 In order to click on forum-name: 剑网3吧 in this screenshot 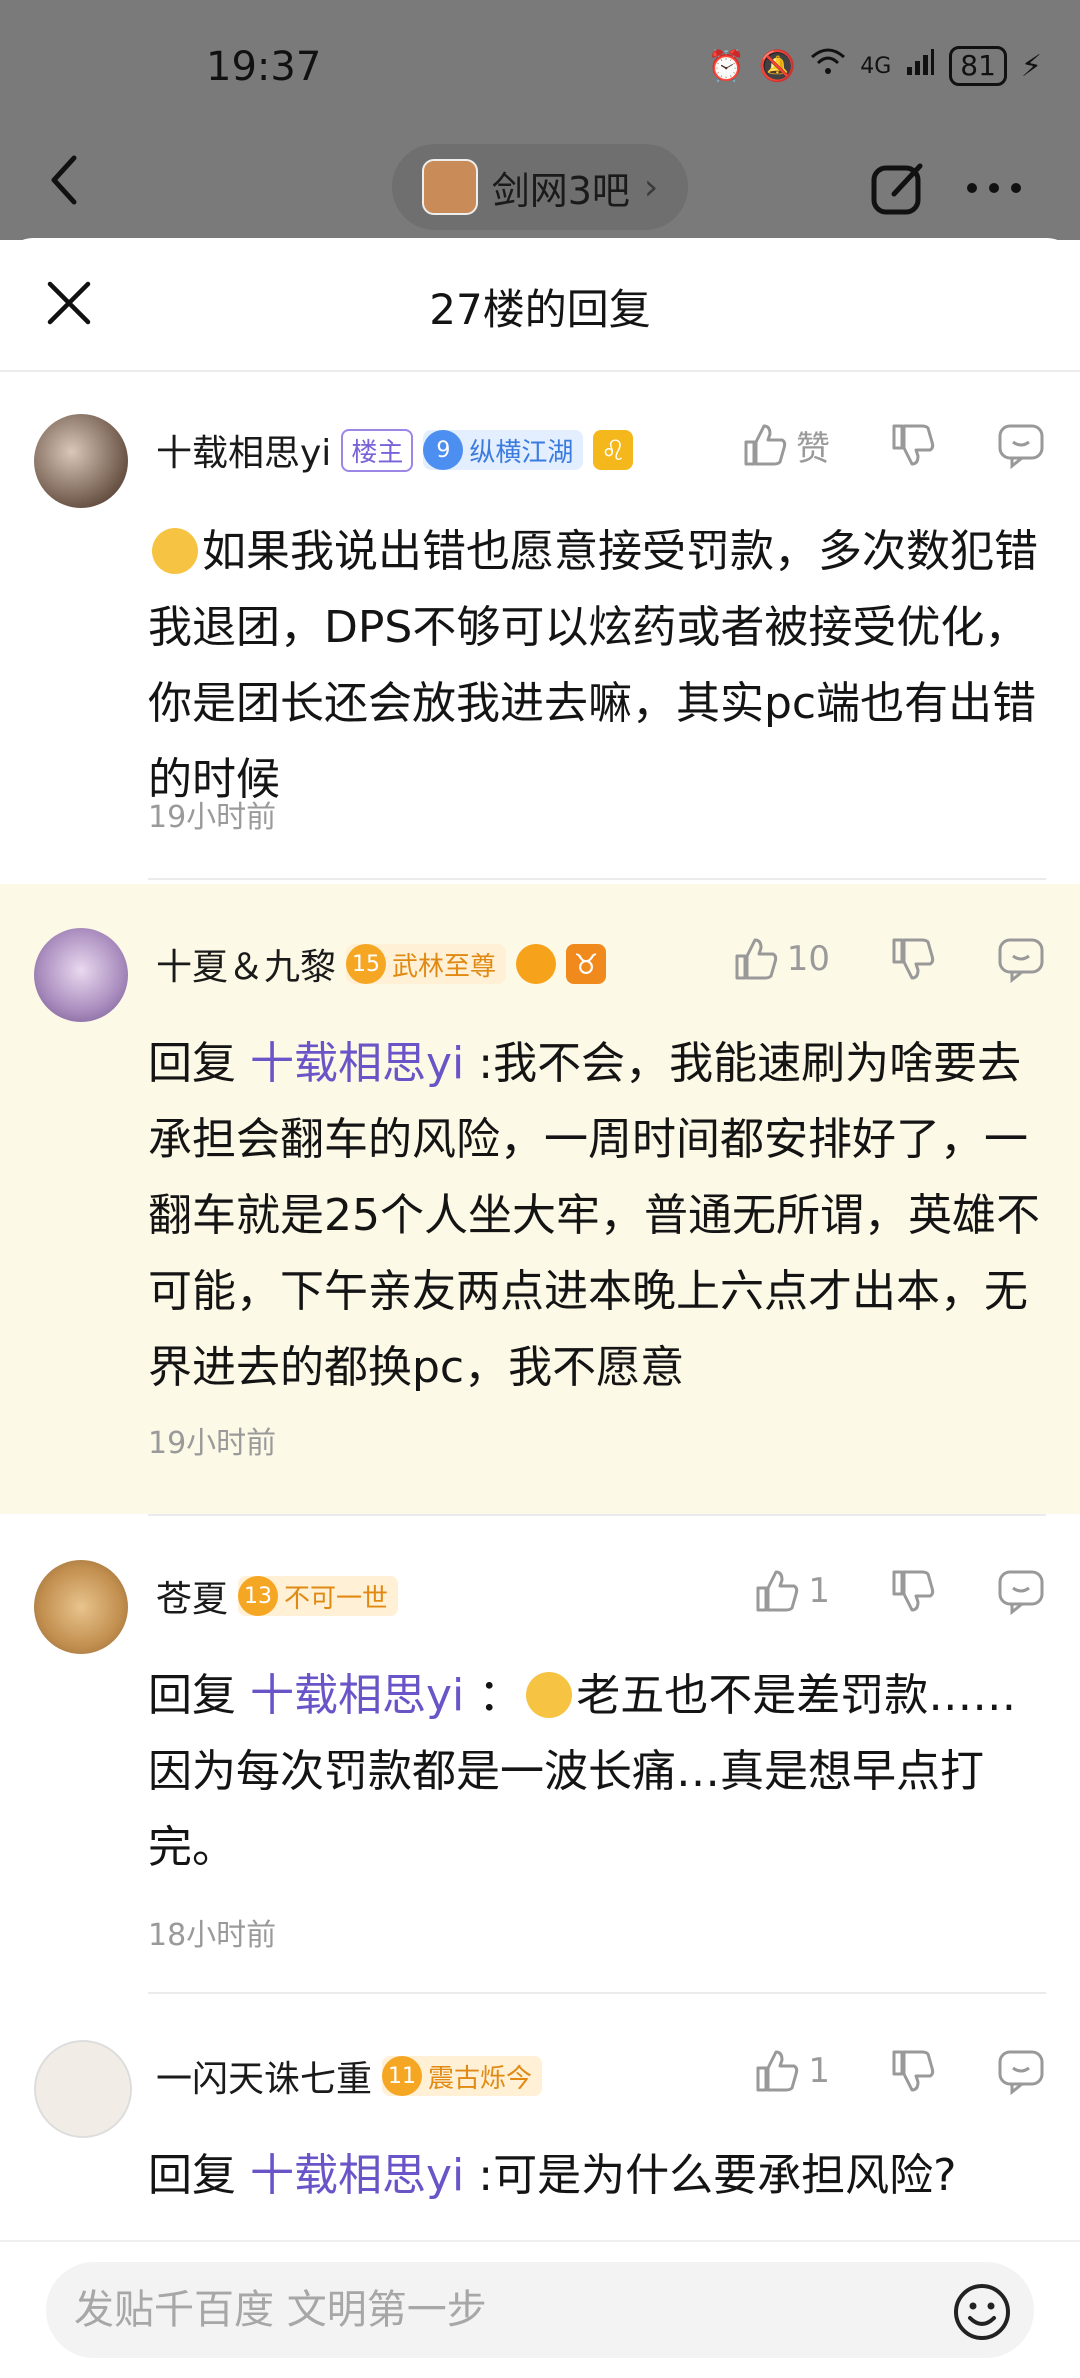, I will do `click(560, 190)`.